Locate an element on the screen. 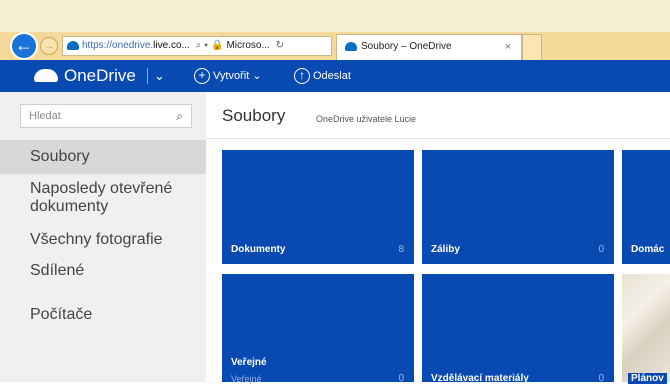 This screenshot has width=670, height=384. folder-tile: Záliby 0 is located at coordinates (518, 207).